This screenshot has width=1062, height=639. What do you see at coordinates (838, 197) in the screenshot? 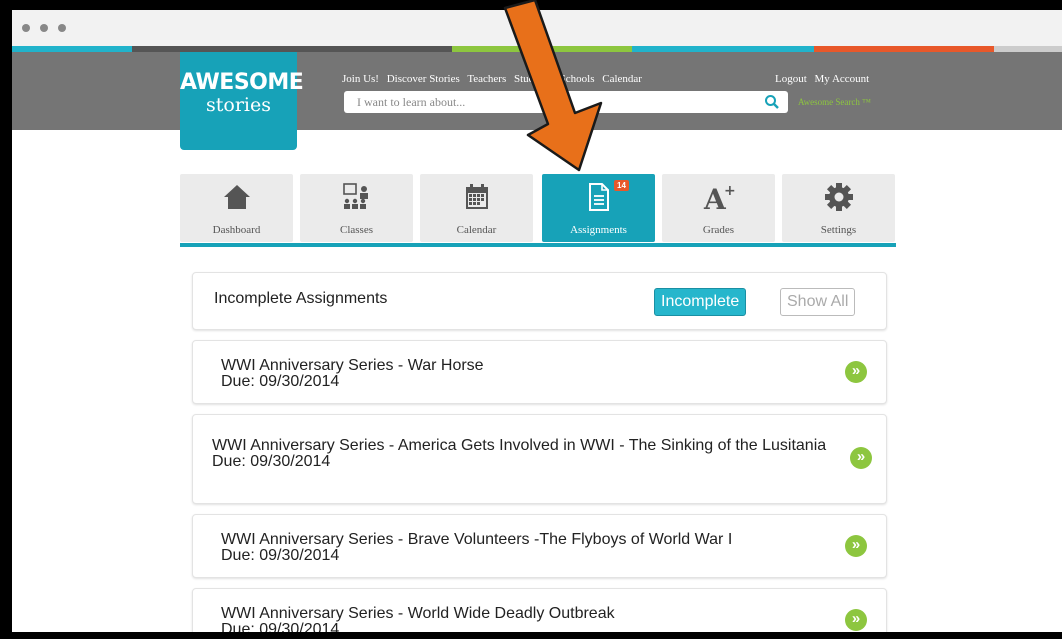
I see `gear-icon` at bounding box center [838, 197].